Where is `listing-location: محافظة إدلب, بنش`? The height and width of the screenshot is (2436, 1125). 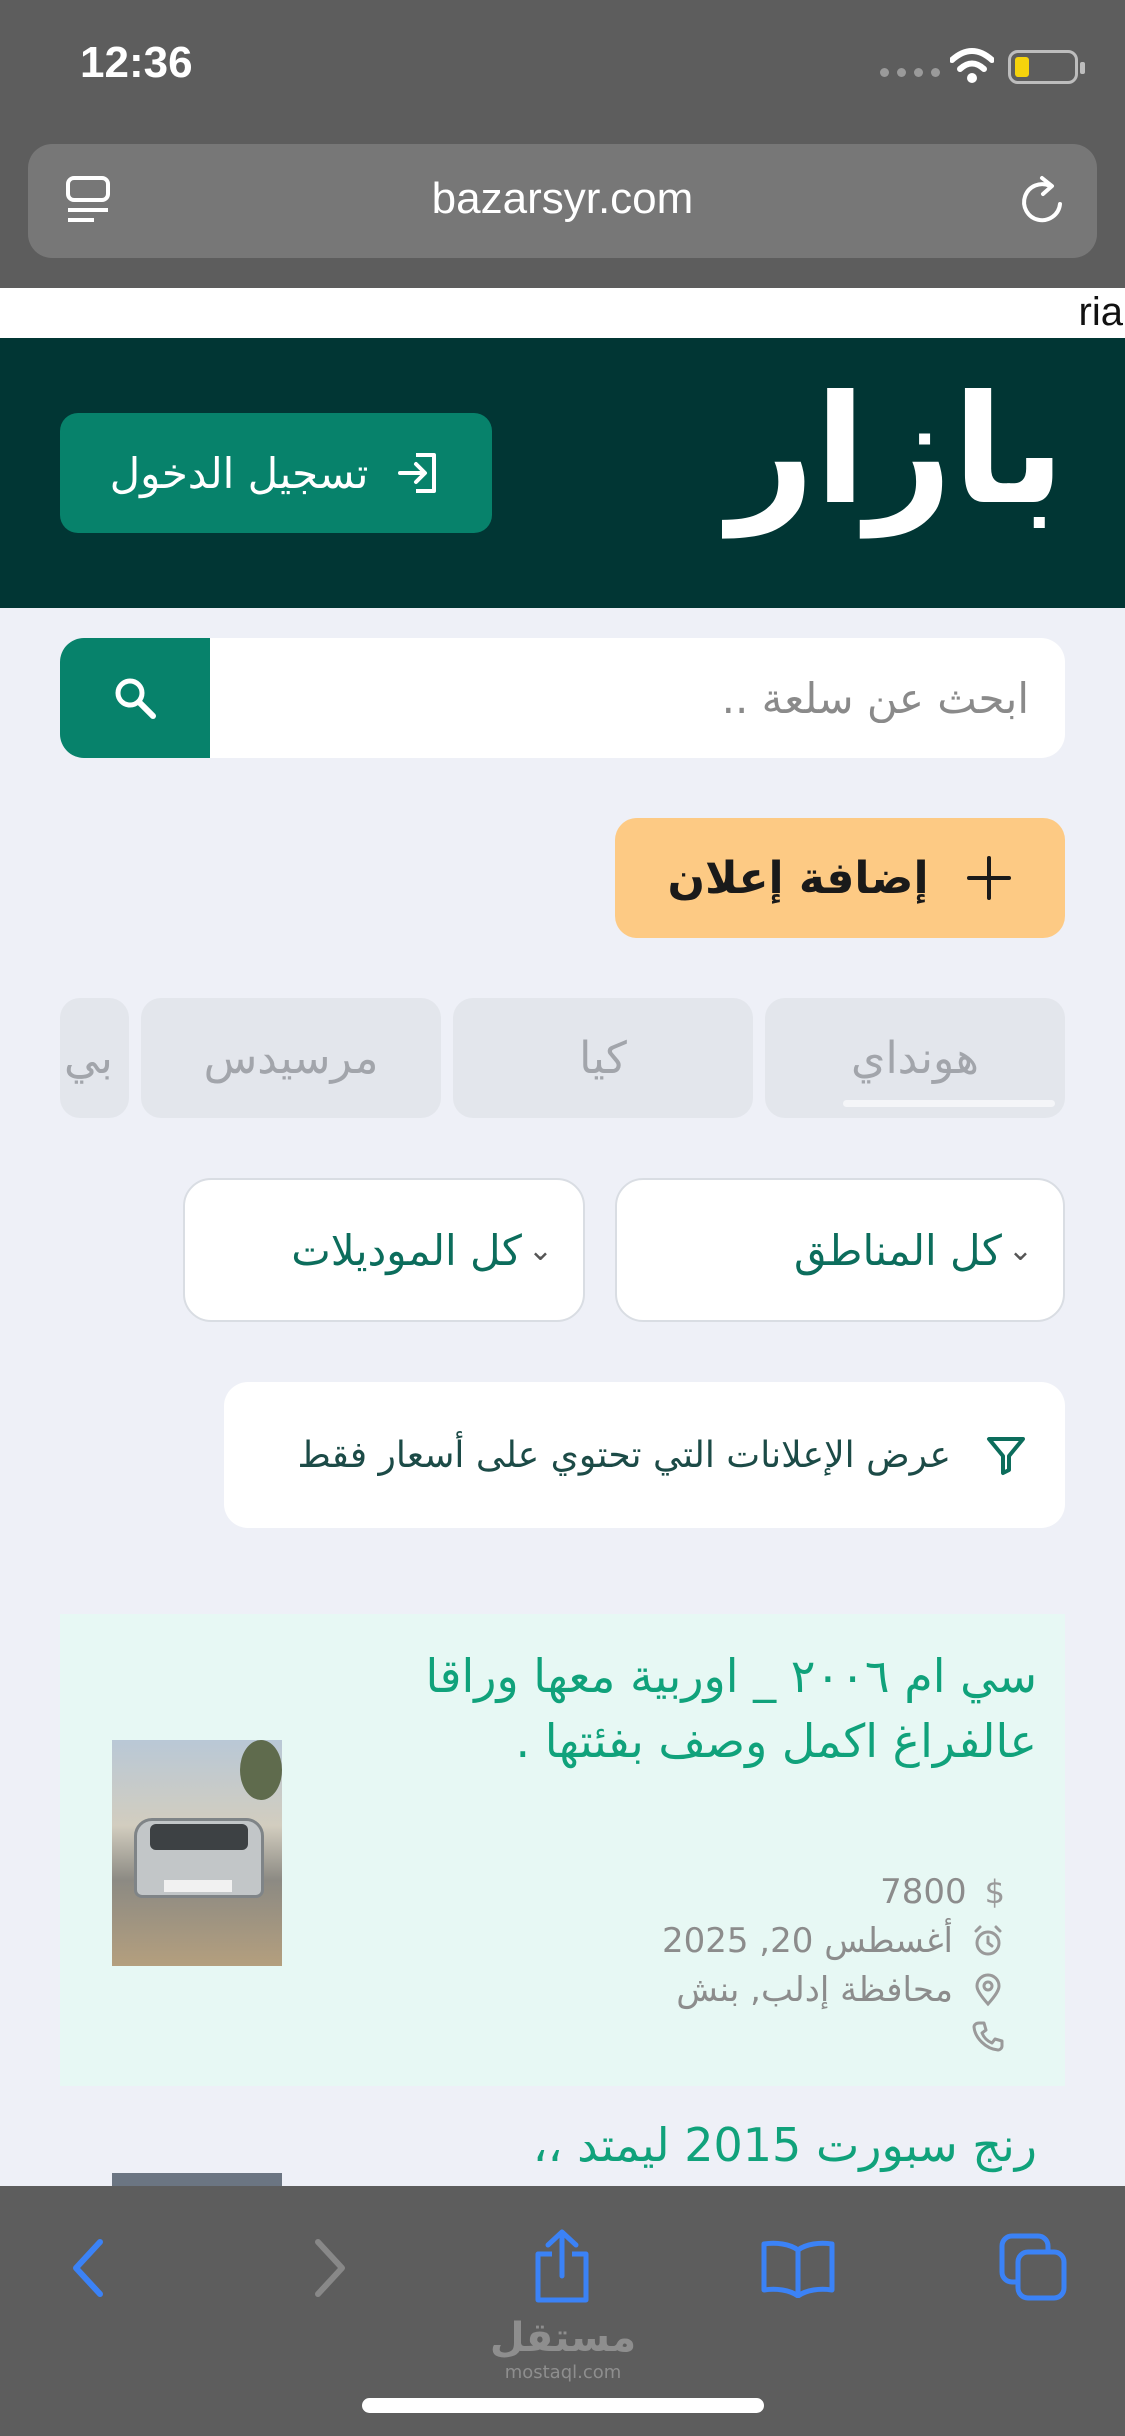 listing-location: محافظة إدلب, بنش is located at coordinates (840, 1990).